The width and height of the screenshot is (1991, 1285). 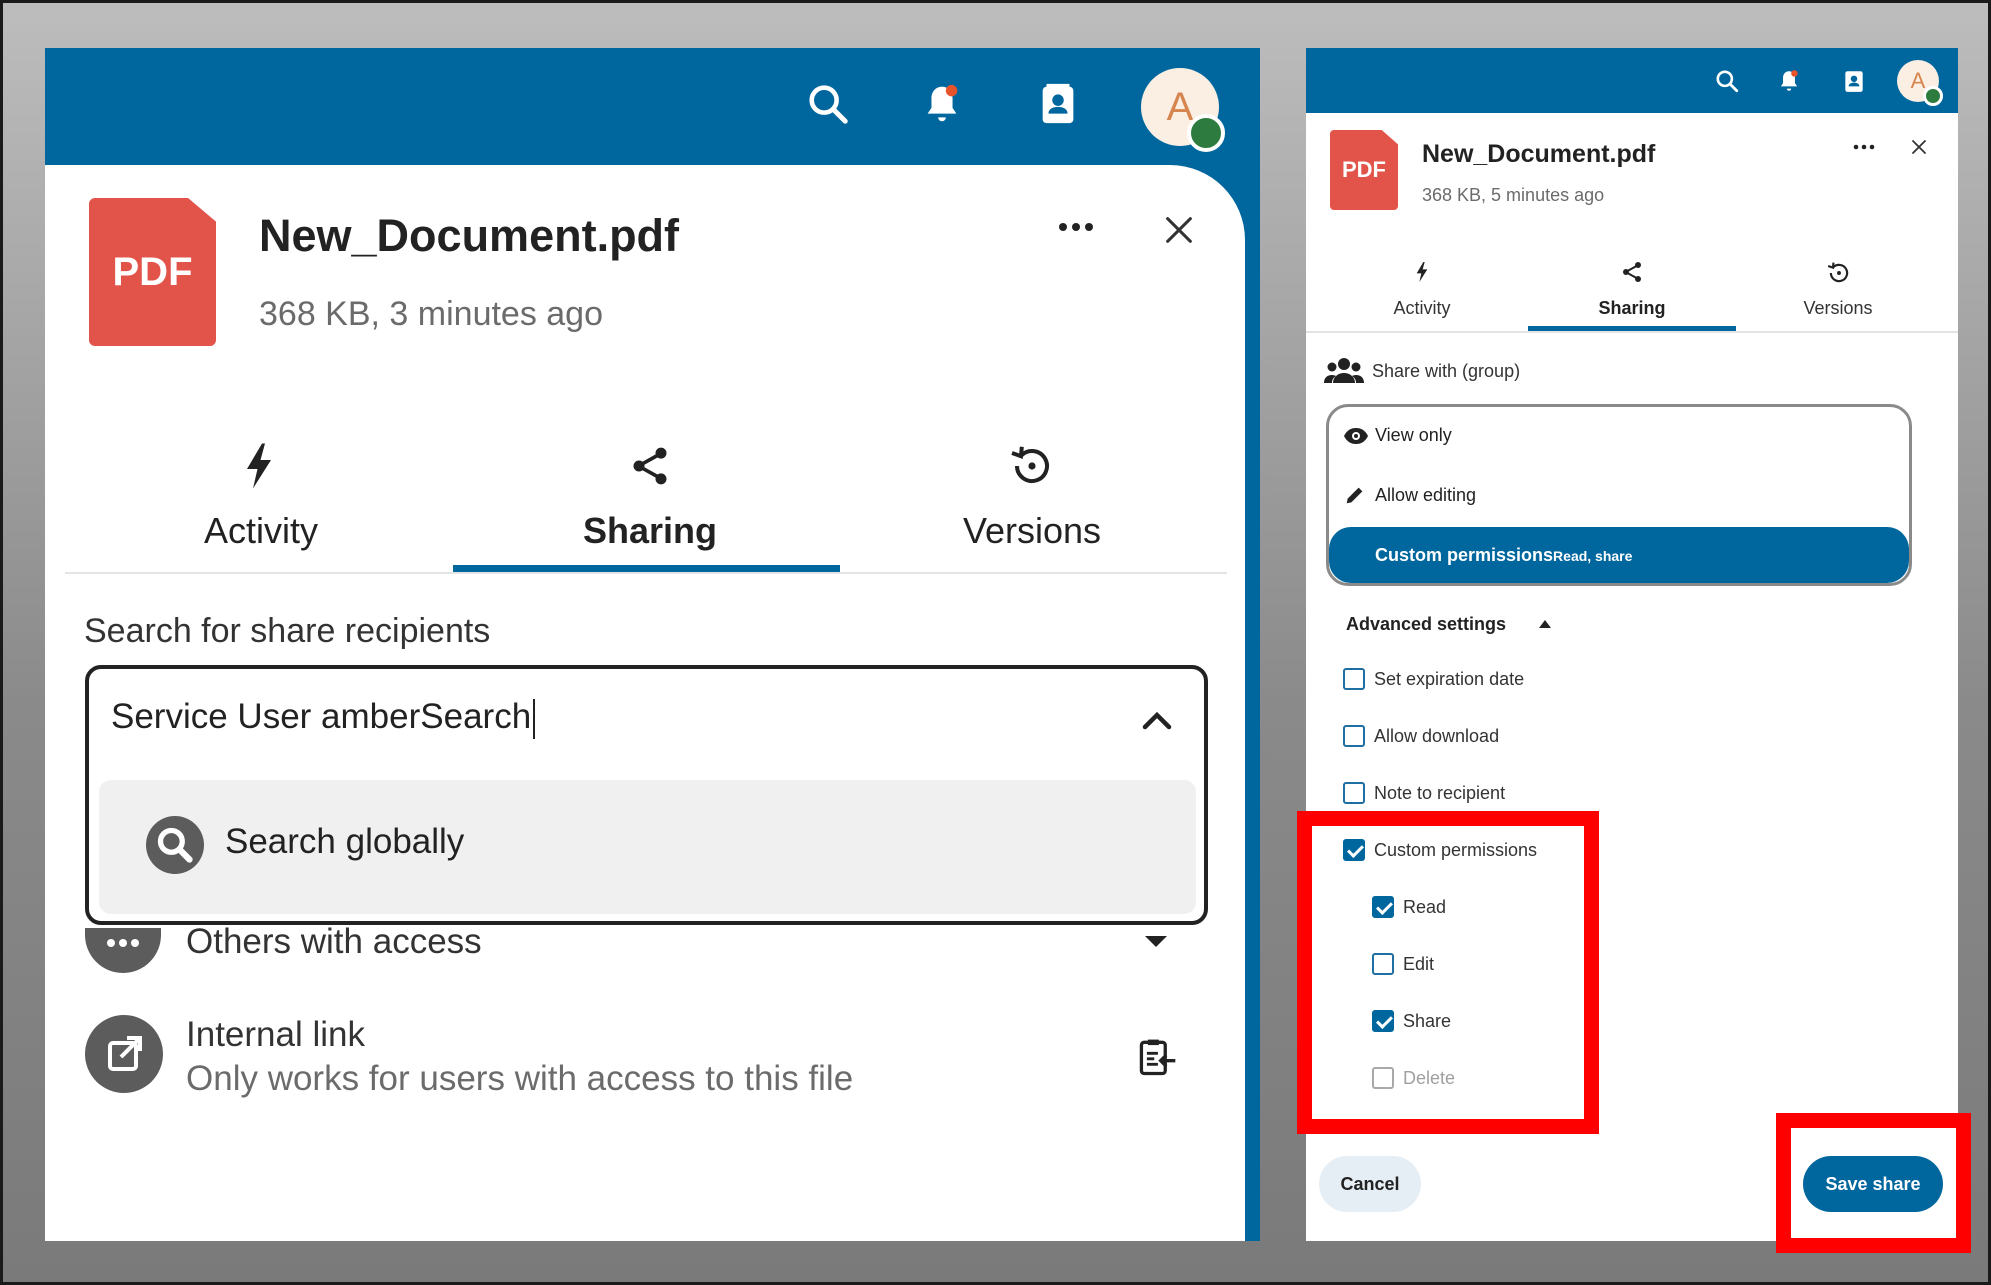 I want to click on chevron-up-icon, so click(x=1157, y=721).